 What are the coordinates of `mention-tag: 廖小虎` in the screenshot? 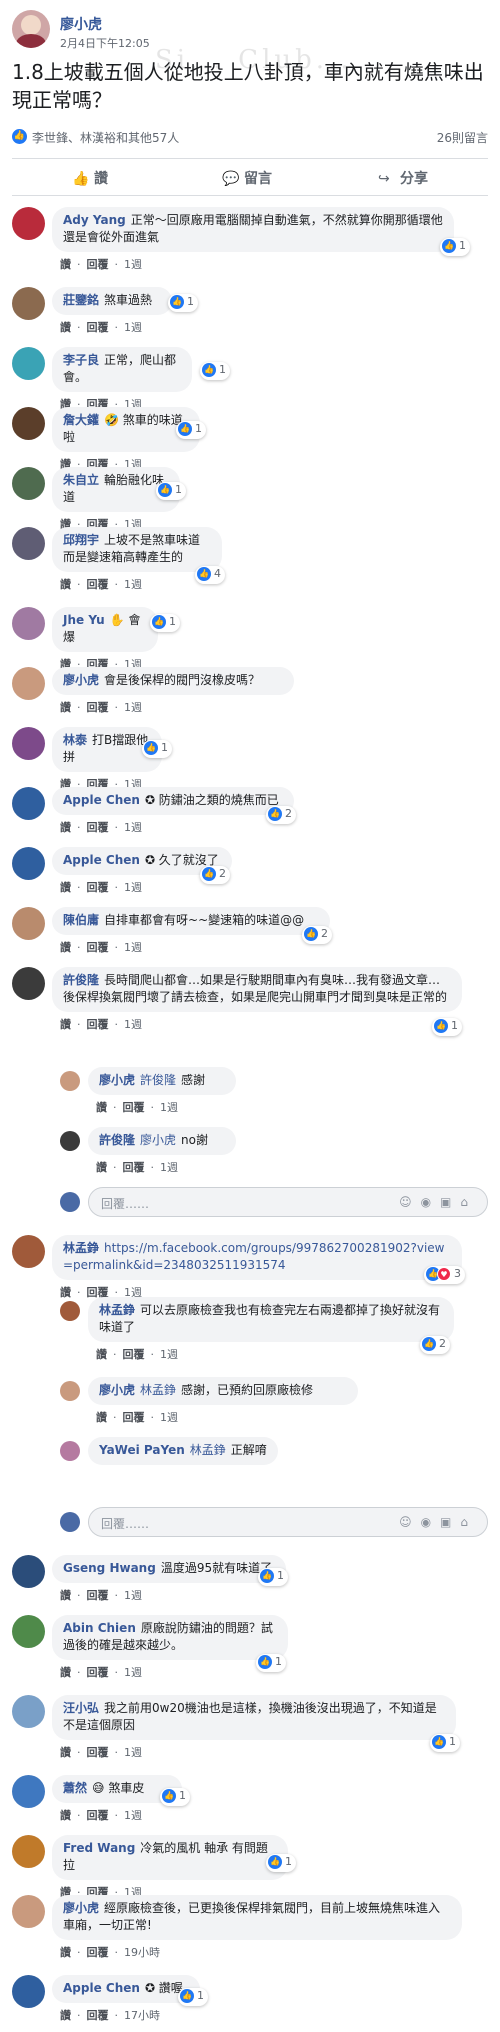 It's located at (158, 1140).